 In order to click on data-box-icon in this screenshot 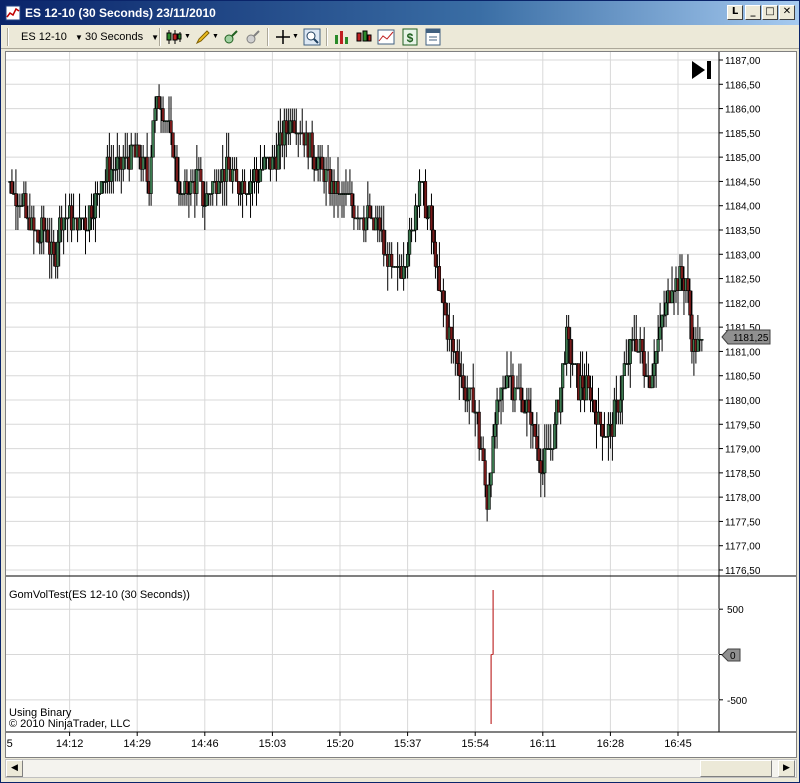, I will do `click(386, 37)`.